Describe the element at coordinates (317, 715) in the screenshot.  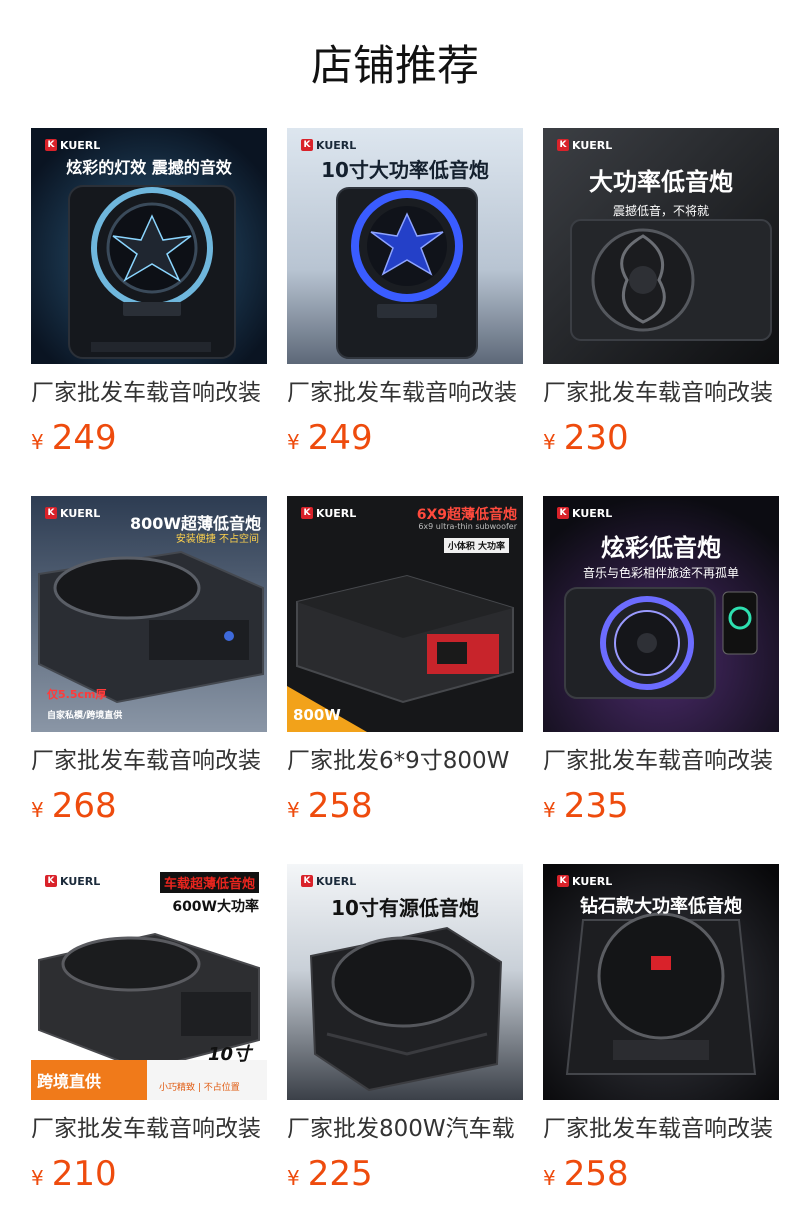
I see `image-tag: 800W` at that location.